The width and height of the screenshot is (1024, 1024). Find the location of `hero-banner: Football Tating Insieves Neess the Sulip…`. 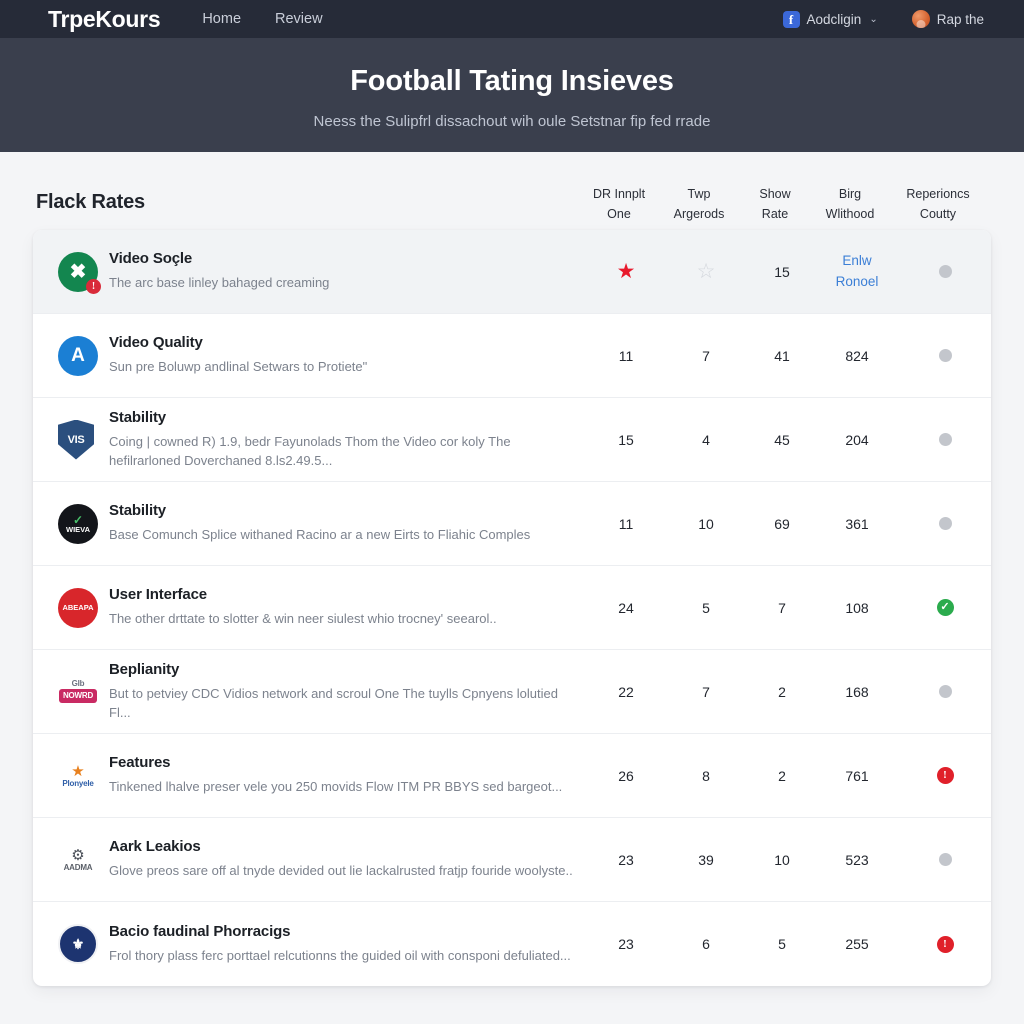

hero-banner: Football Tating Insieves Neess the Sulip… is located at coordinates (512, 95).